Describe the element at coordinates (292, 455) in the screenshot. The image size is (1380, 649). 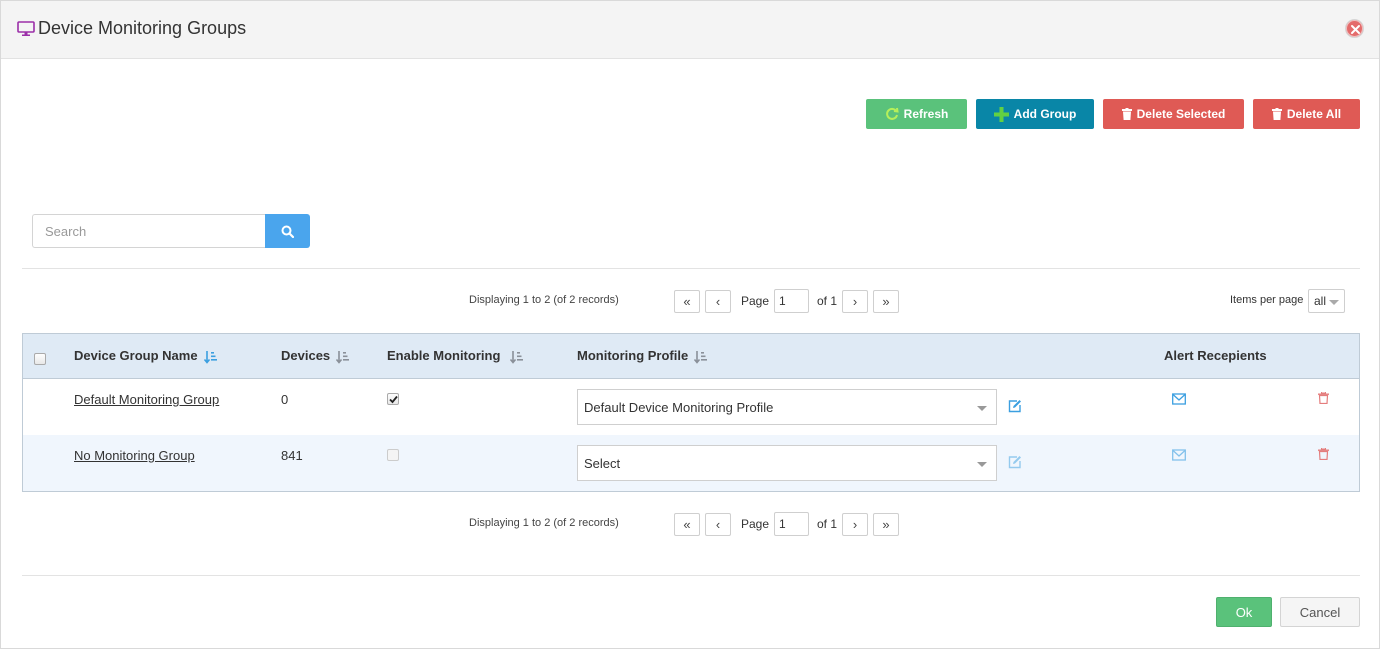
I see `device-count: 841` at that location.